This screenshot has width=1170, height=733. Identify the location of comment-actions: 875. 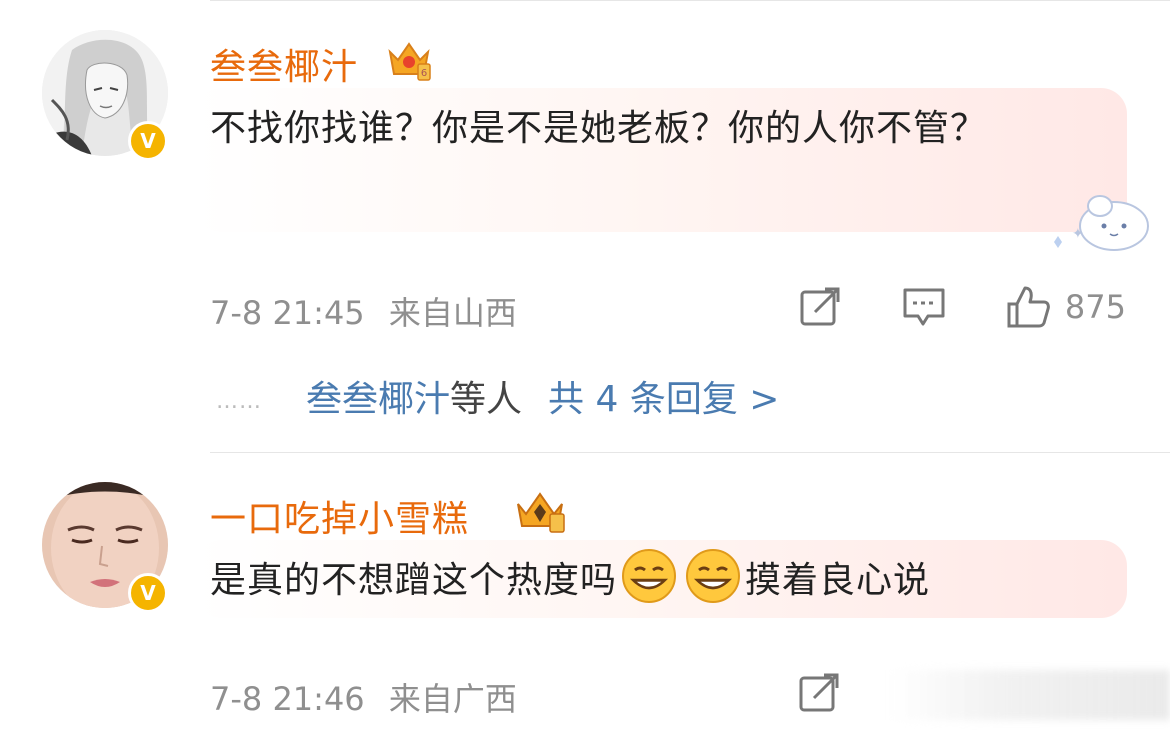
(932, 307).